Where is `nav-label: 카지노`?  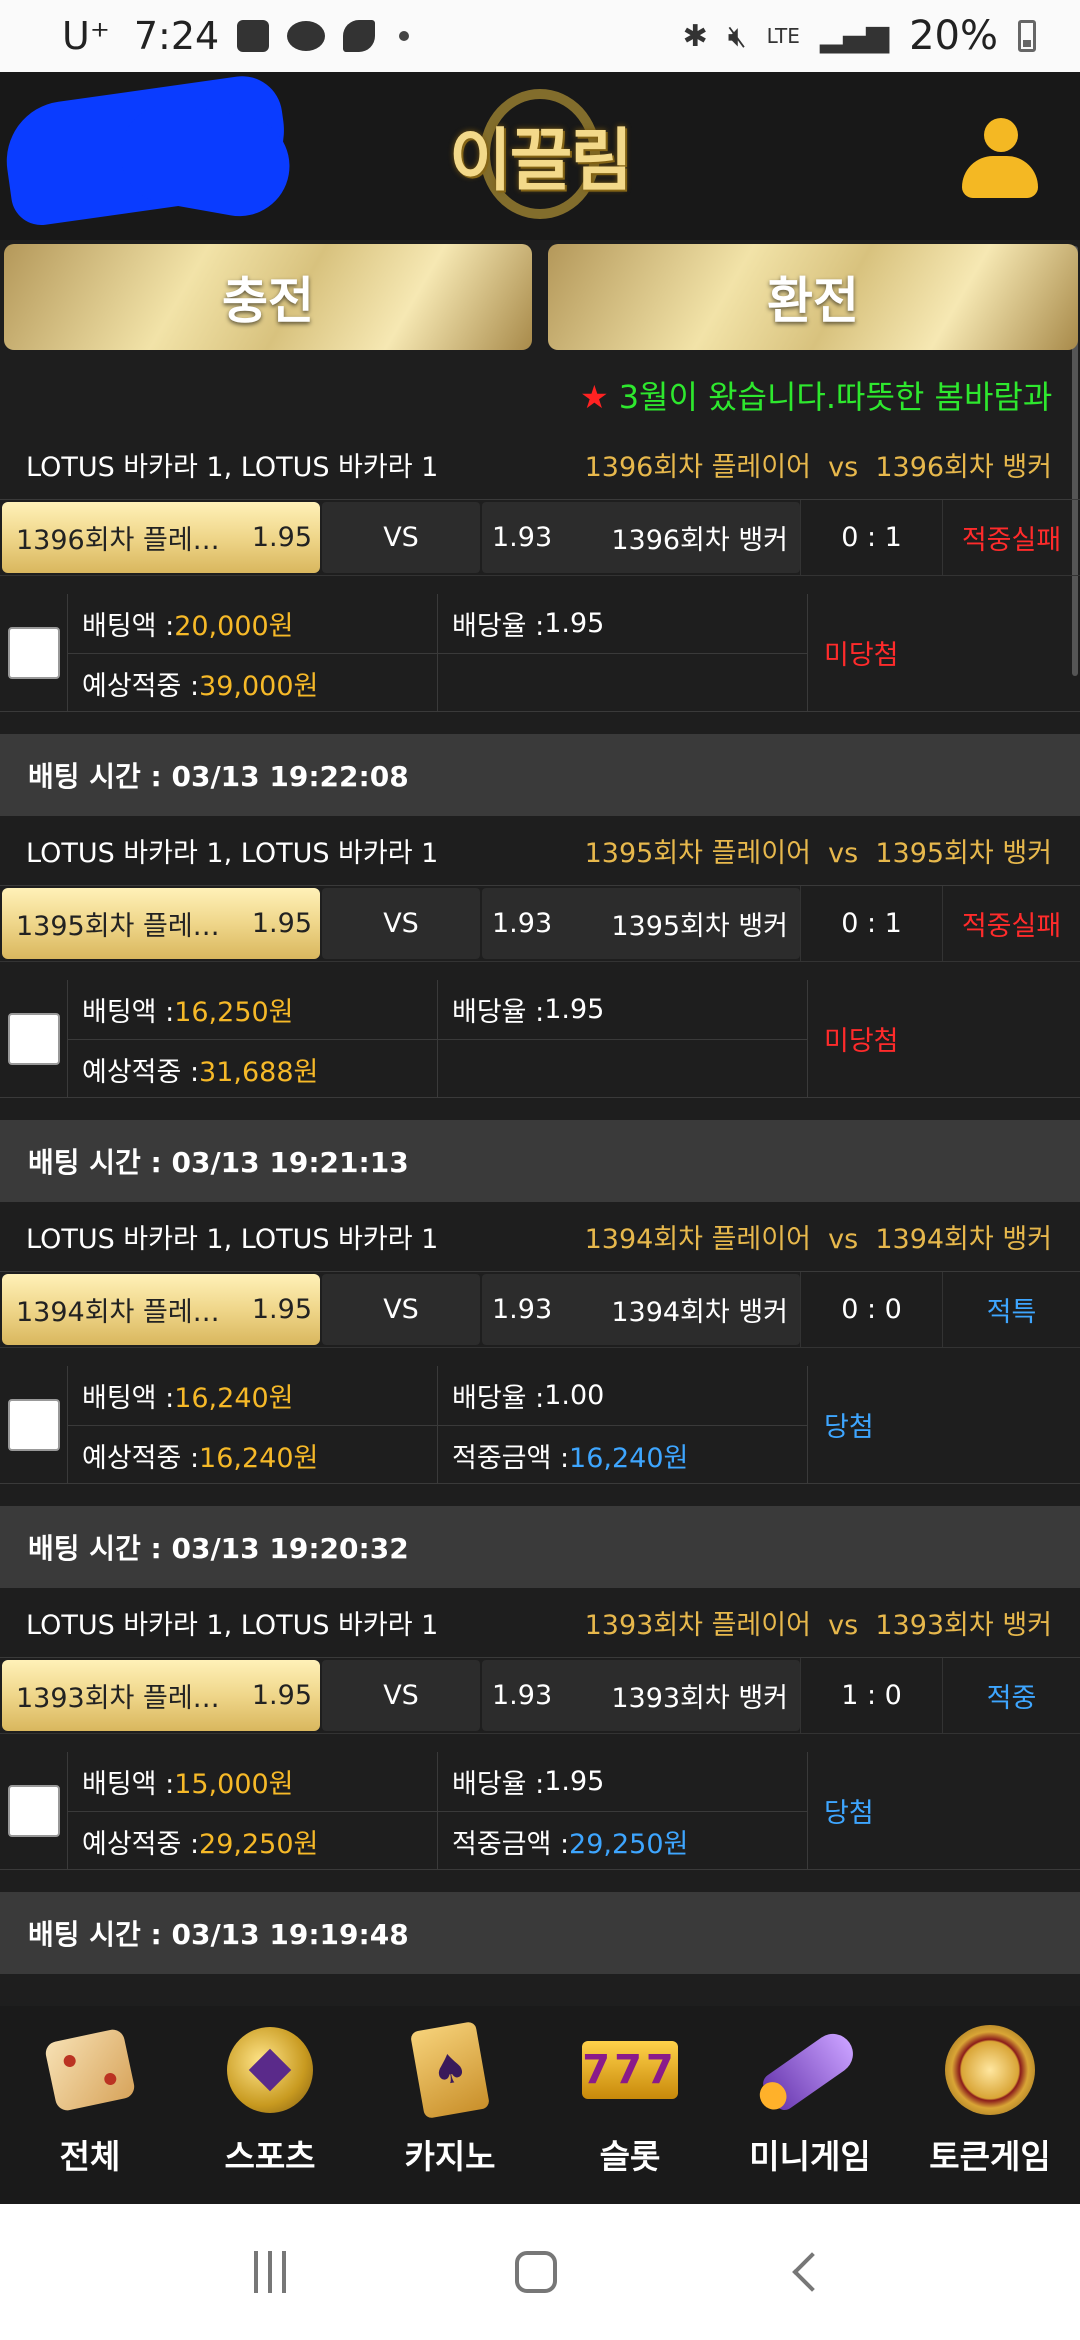 nav-label: 카지노 is located at coordinates (450, 2156).